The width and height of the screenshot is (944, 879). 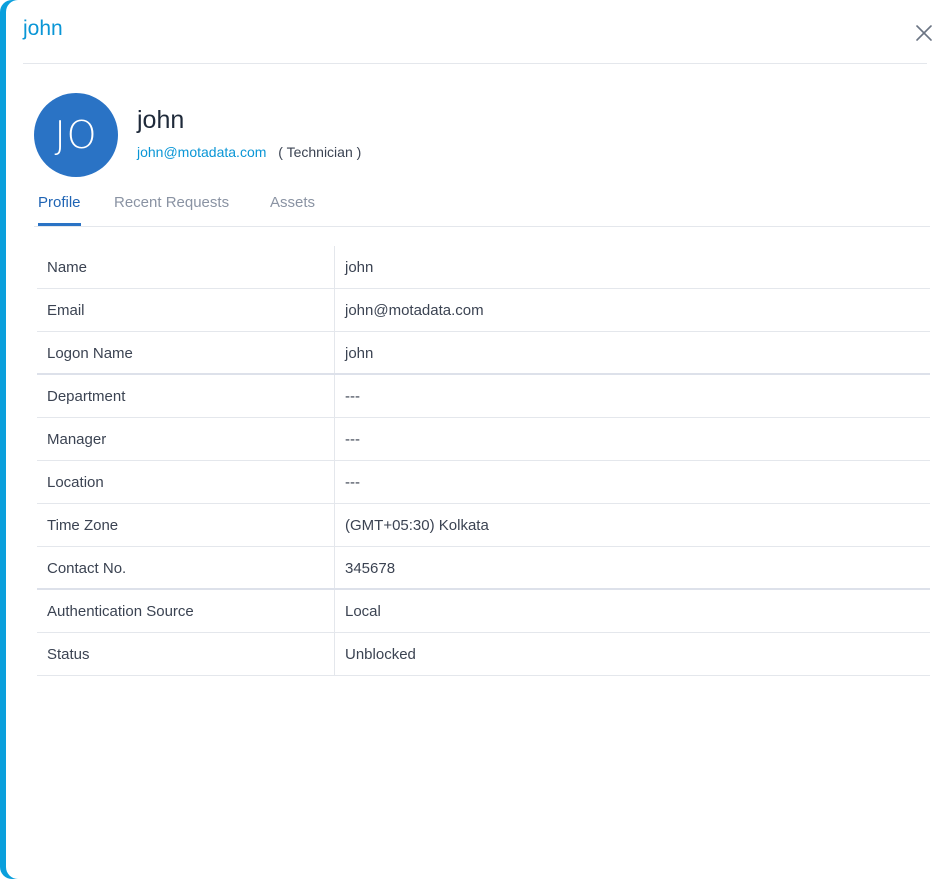 I want to click on field-value-department: ---, so click(x=352, y=396).